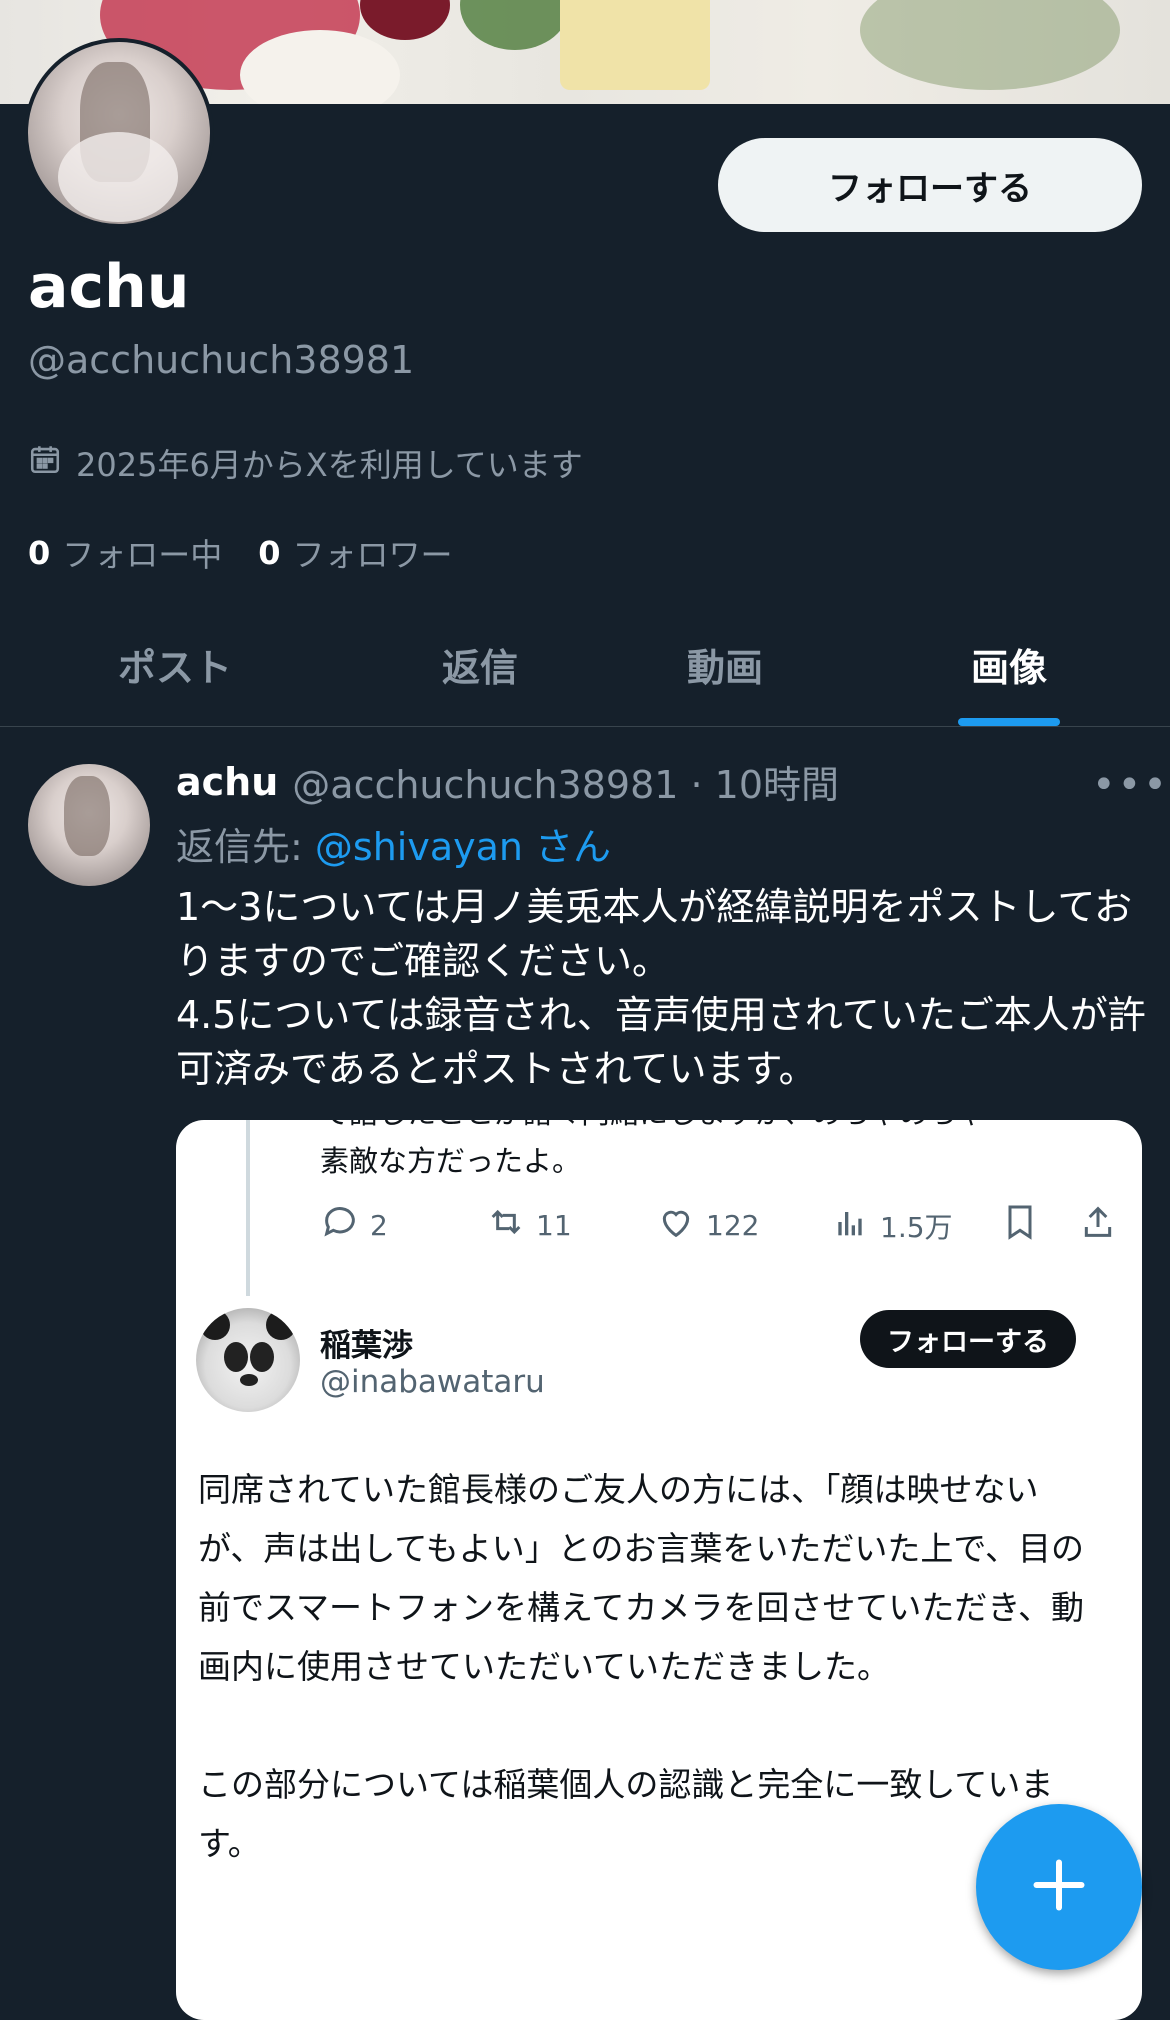  I want to click on embed-follow-button: フォローする, so click(968, 1339).